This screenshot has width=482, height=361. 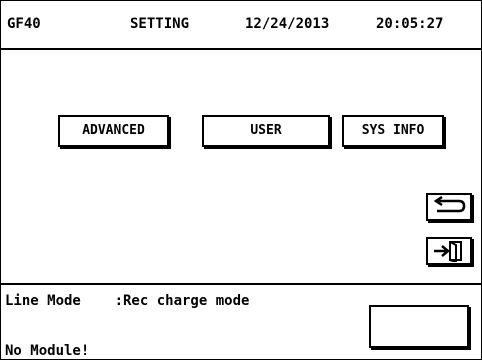 What do you see at coordinates (410, 24) in the screenshot?
I see `time-display: 20:05:27` at bounding box center [410, 24].